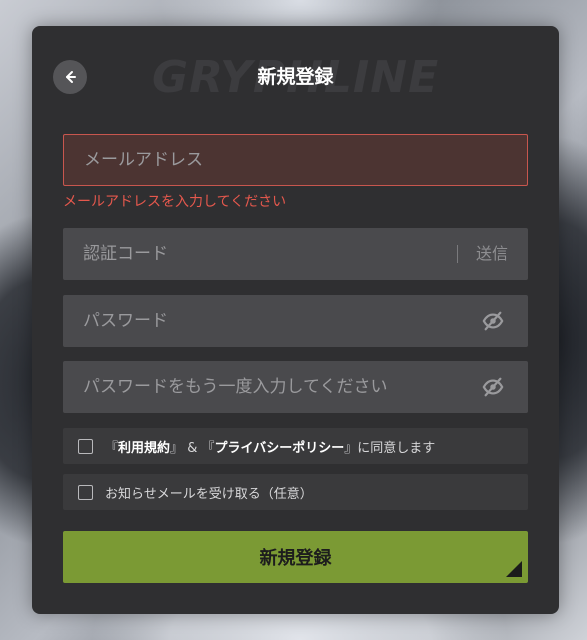 The width and height of the screenshot is (587, 640). What do you see at coordinates (85, 492) in the screenshot?
I see `newsletter-checkbox` at bounding box center [85, 492].